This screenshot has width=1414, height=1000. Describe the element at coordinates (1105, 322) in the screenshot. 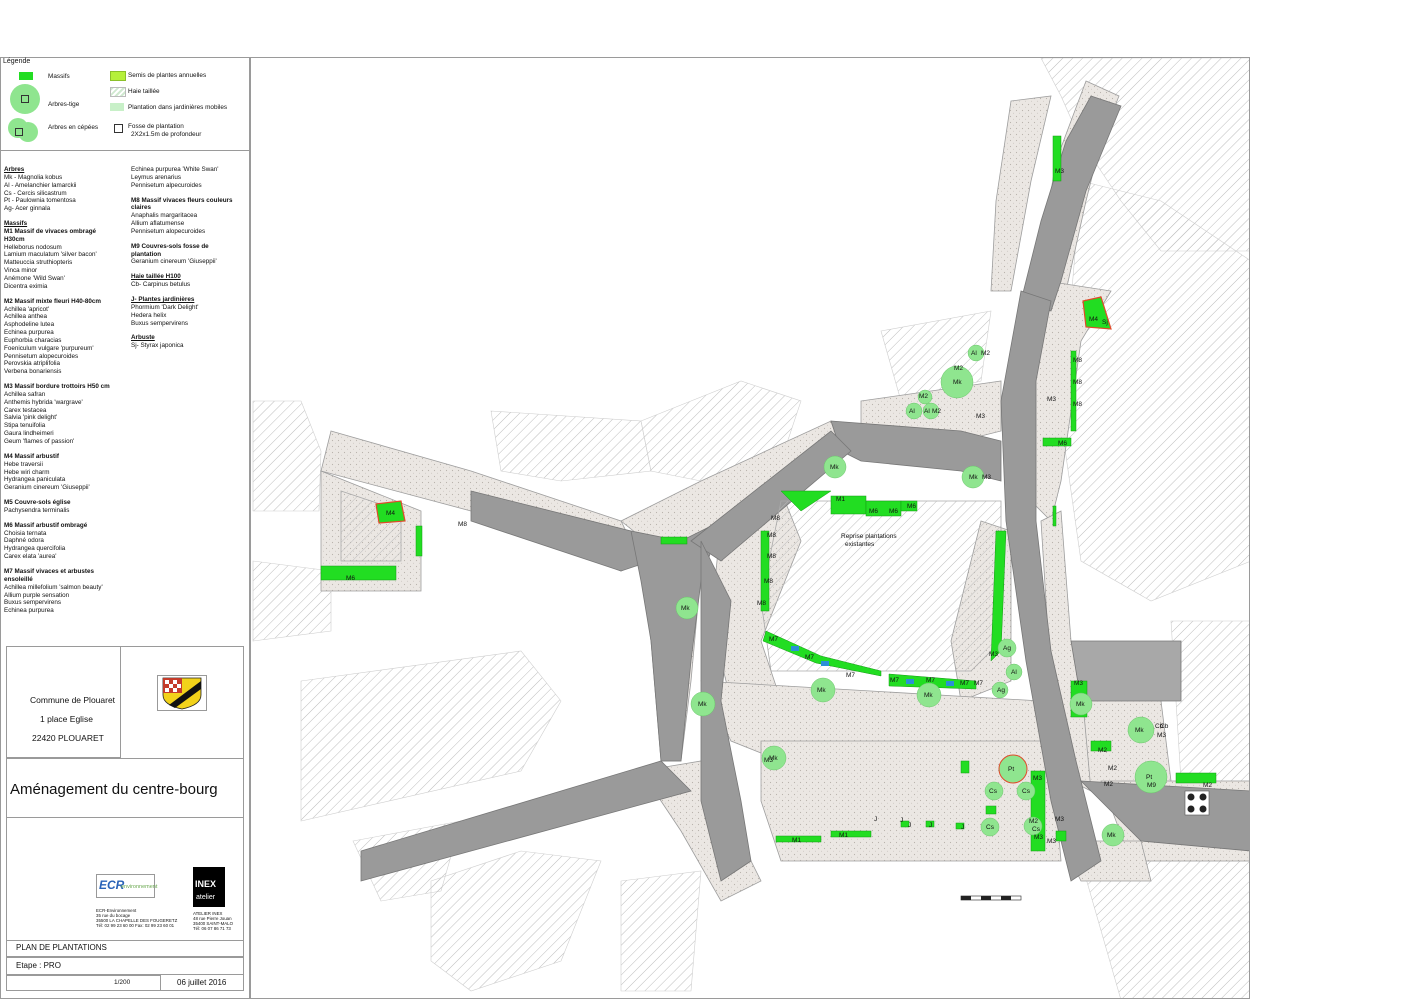

I see `map-label: Sj` at that location.